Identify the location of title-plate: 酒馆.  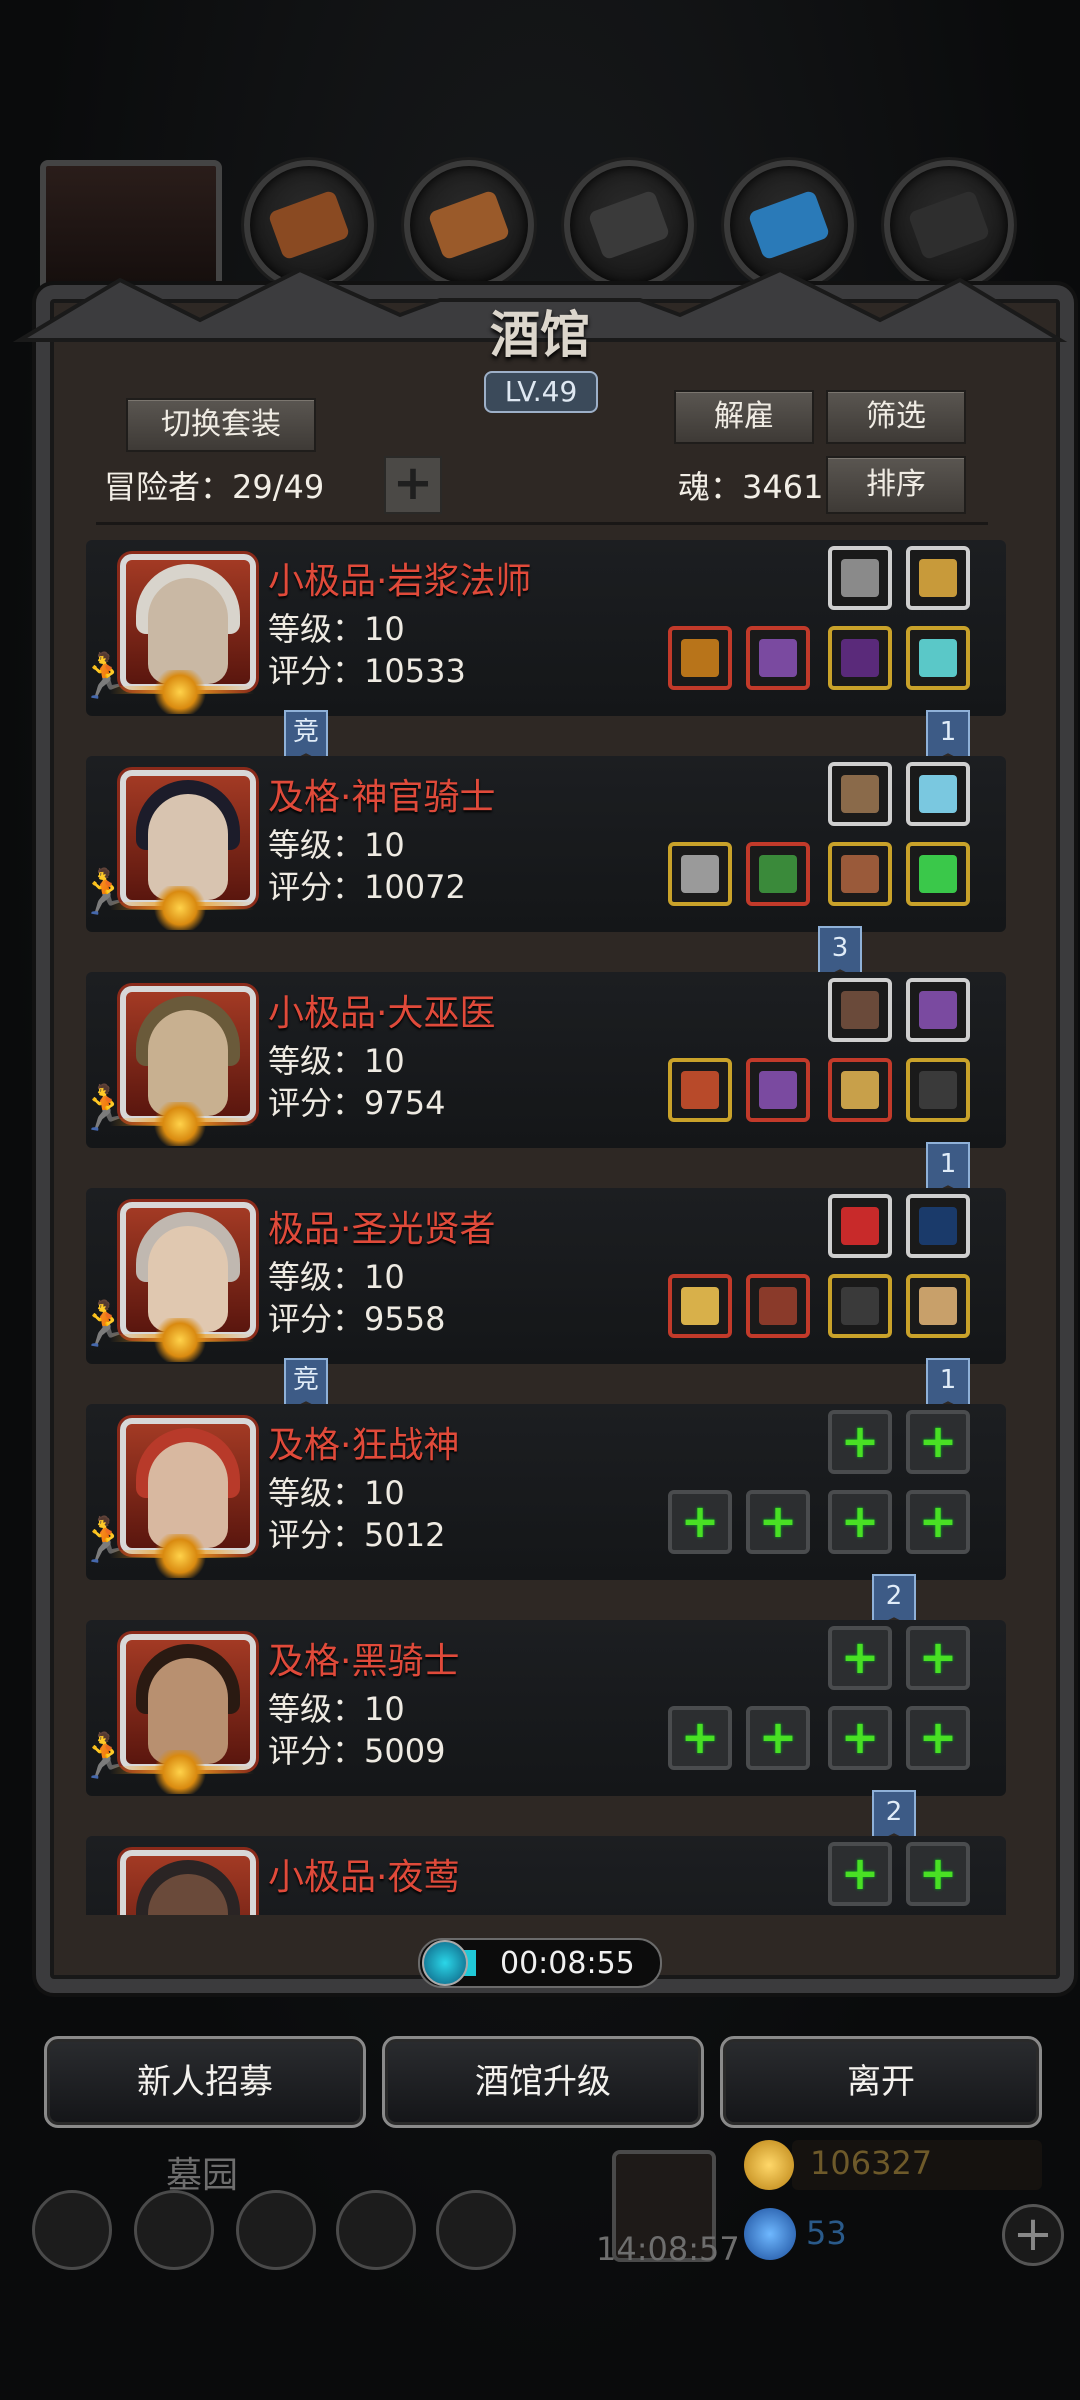
(540, 335).